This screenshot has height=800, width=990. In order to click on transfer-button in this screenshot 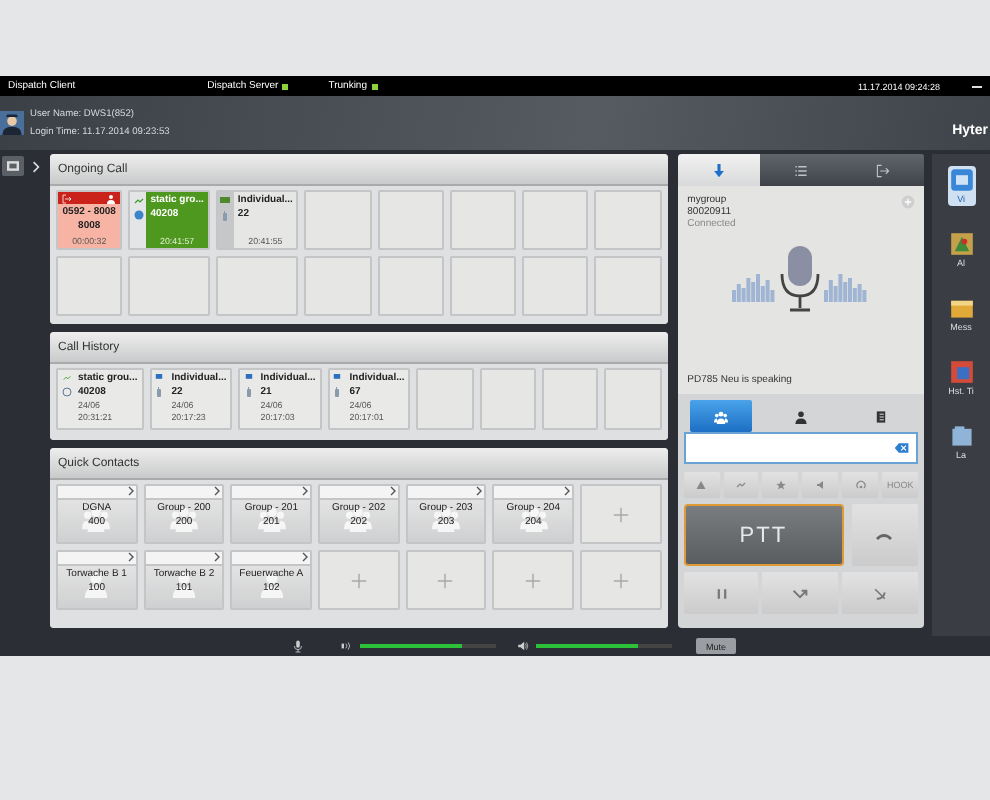, I will do `click(800, 593)`.